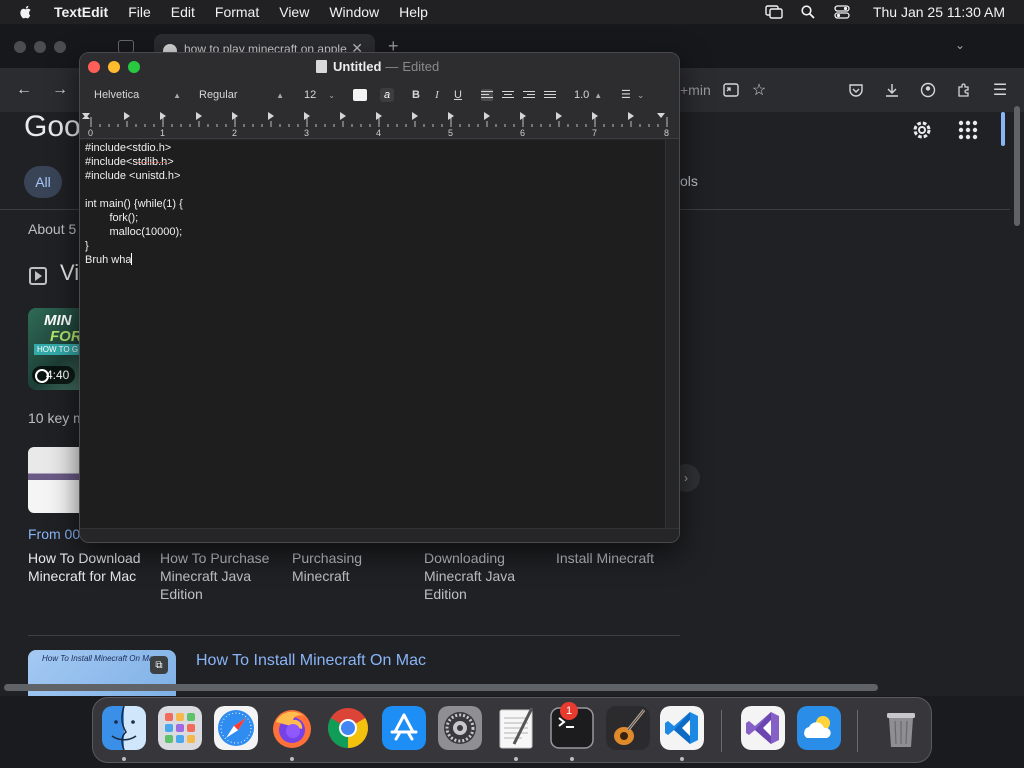 This screenshot has height=768, width=1024. What do you see at coordinates (416, 95) in the screenshot?
I see `bold-icon: B` at bounding box center [416, 95].